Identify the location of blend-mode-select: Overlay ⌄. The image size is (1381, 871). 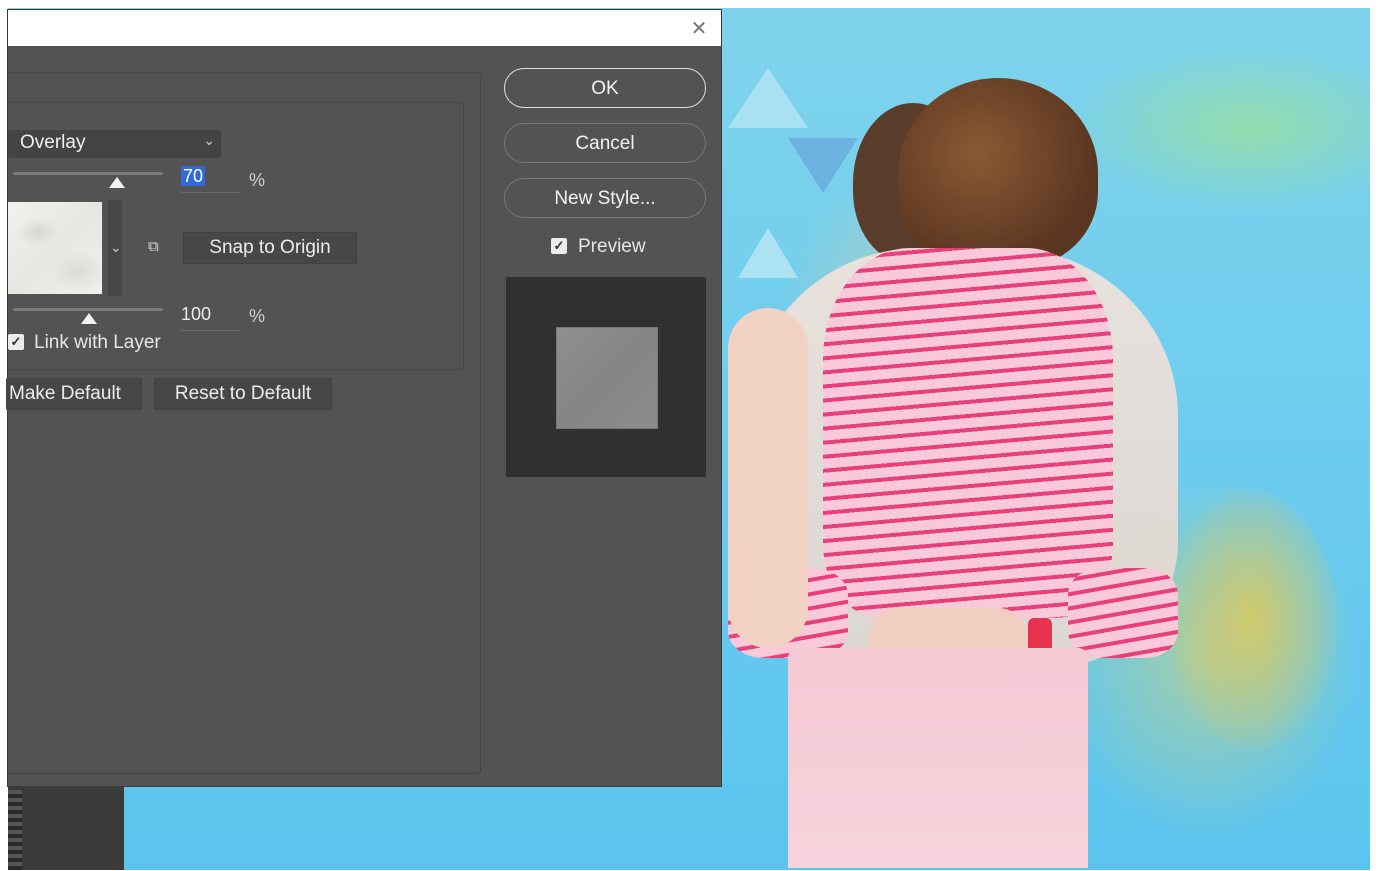
(114, 144).